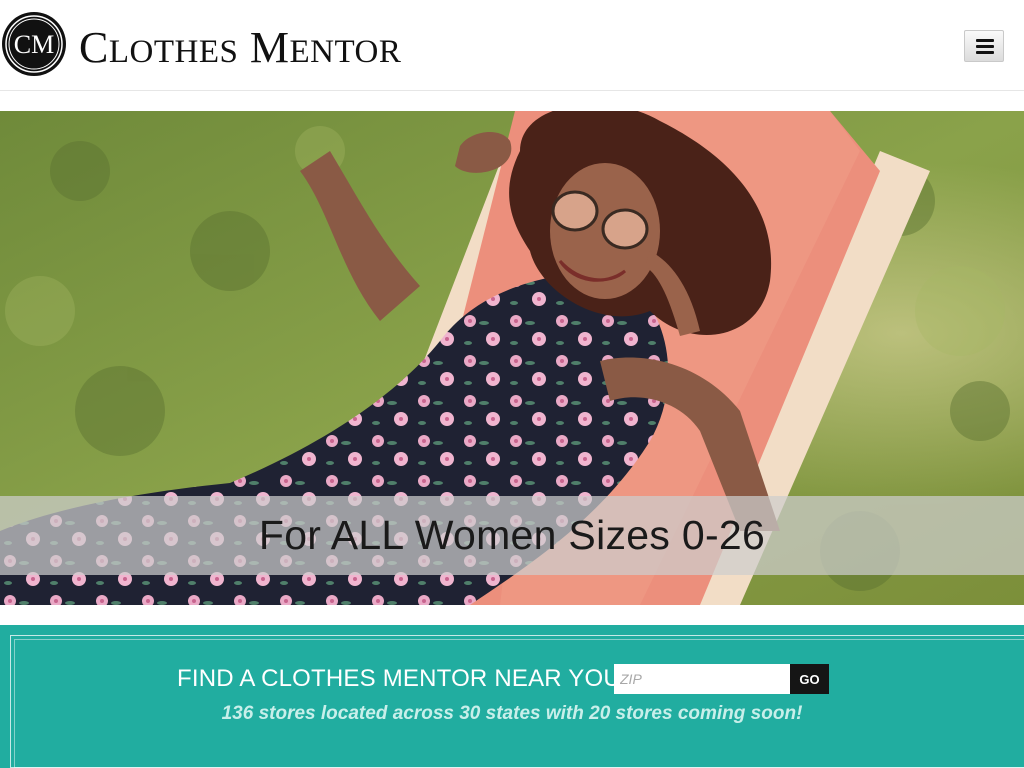 The image size is (1024, 768). What do you see at coordinates (809, 679) in the screenshot?
I see `go-button: GO` at bounding box center [809, 679].